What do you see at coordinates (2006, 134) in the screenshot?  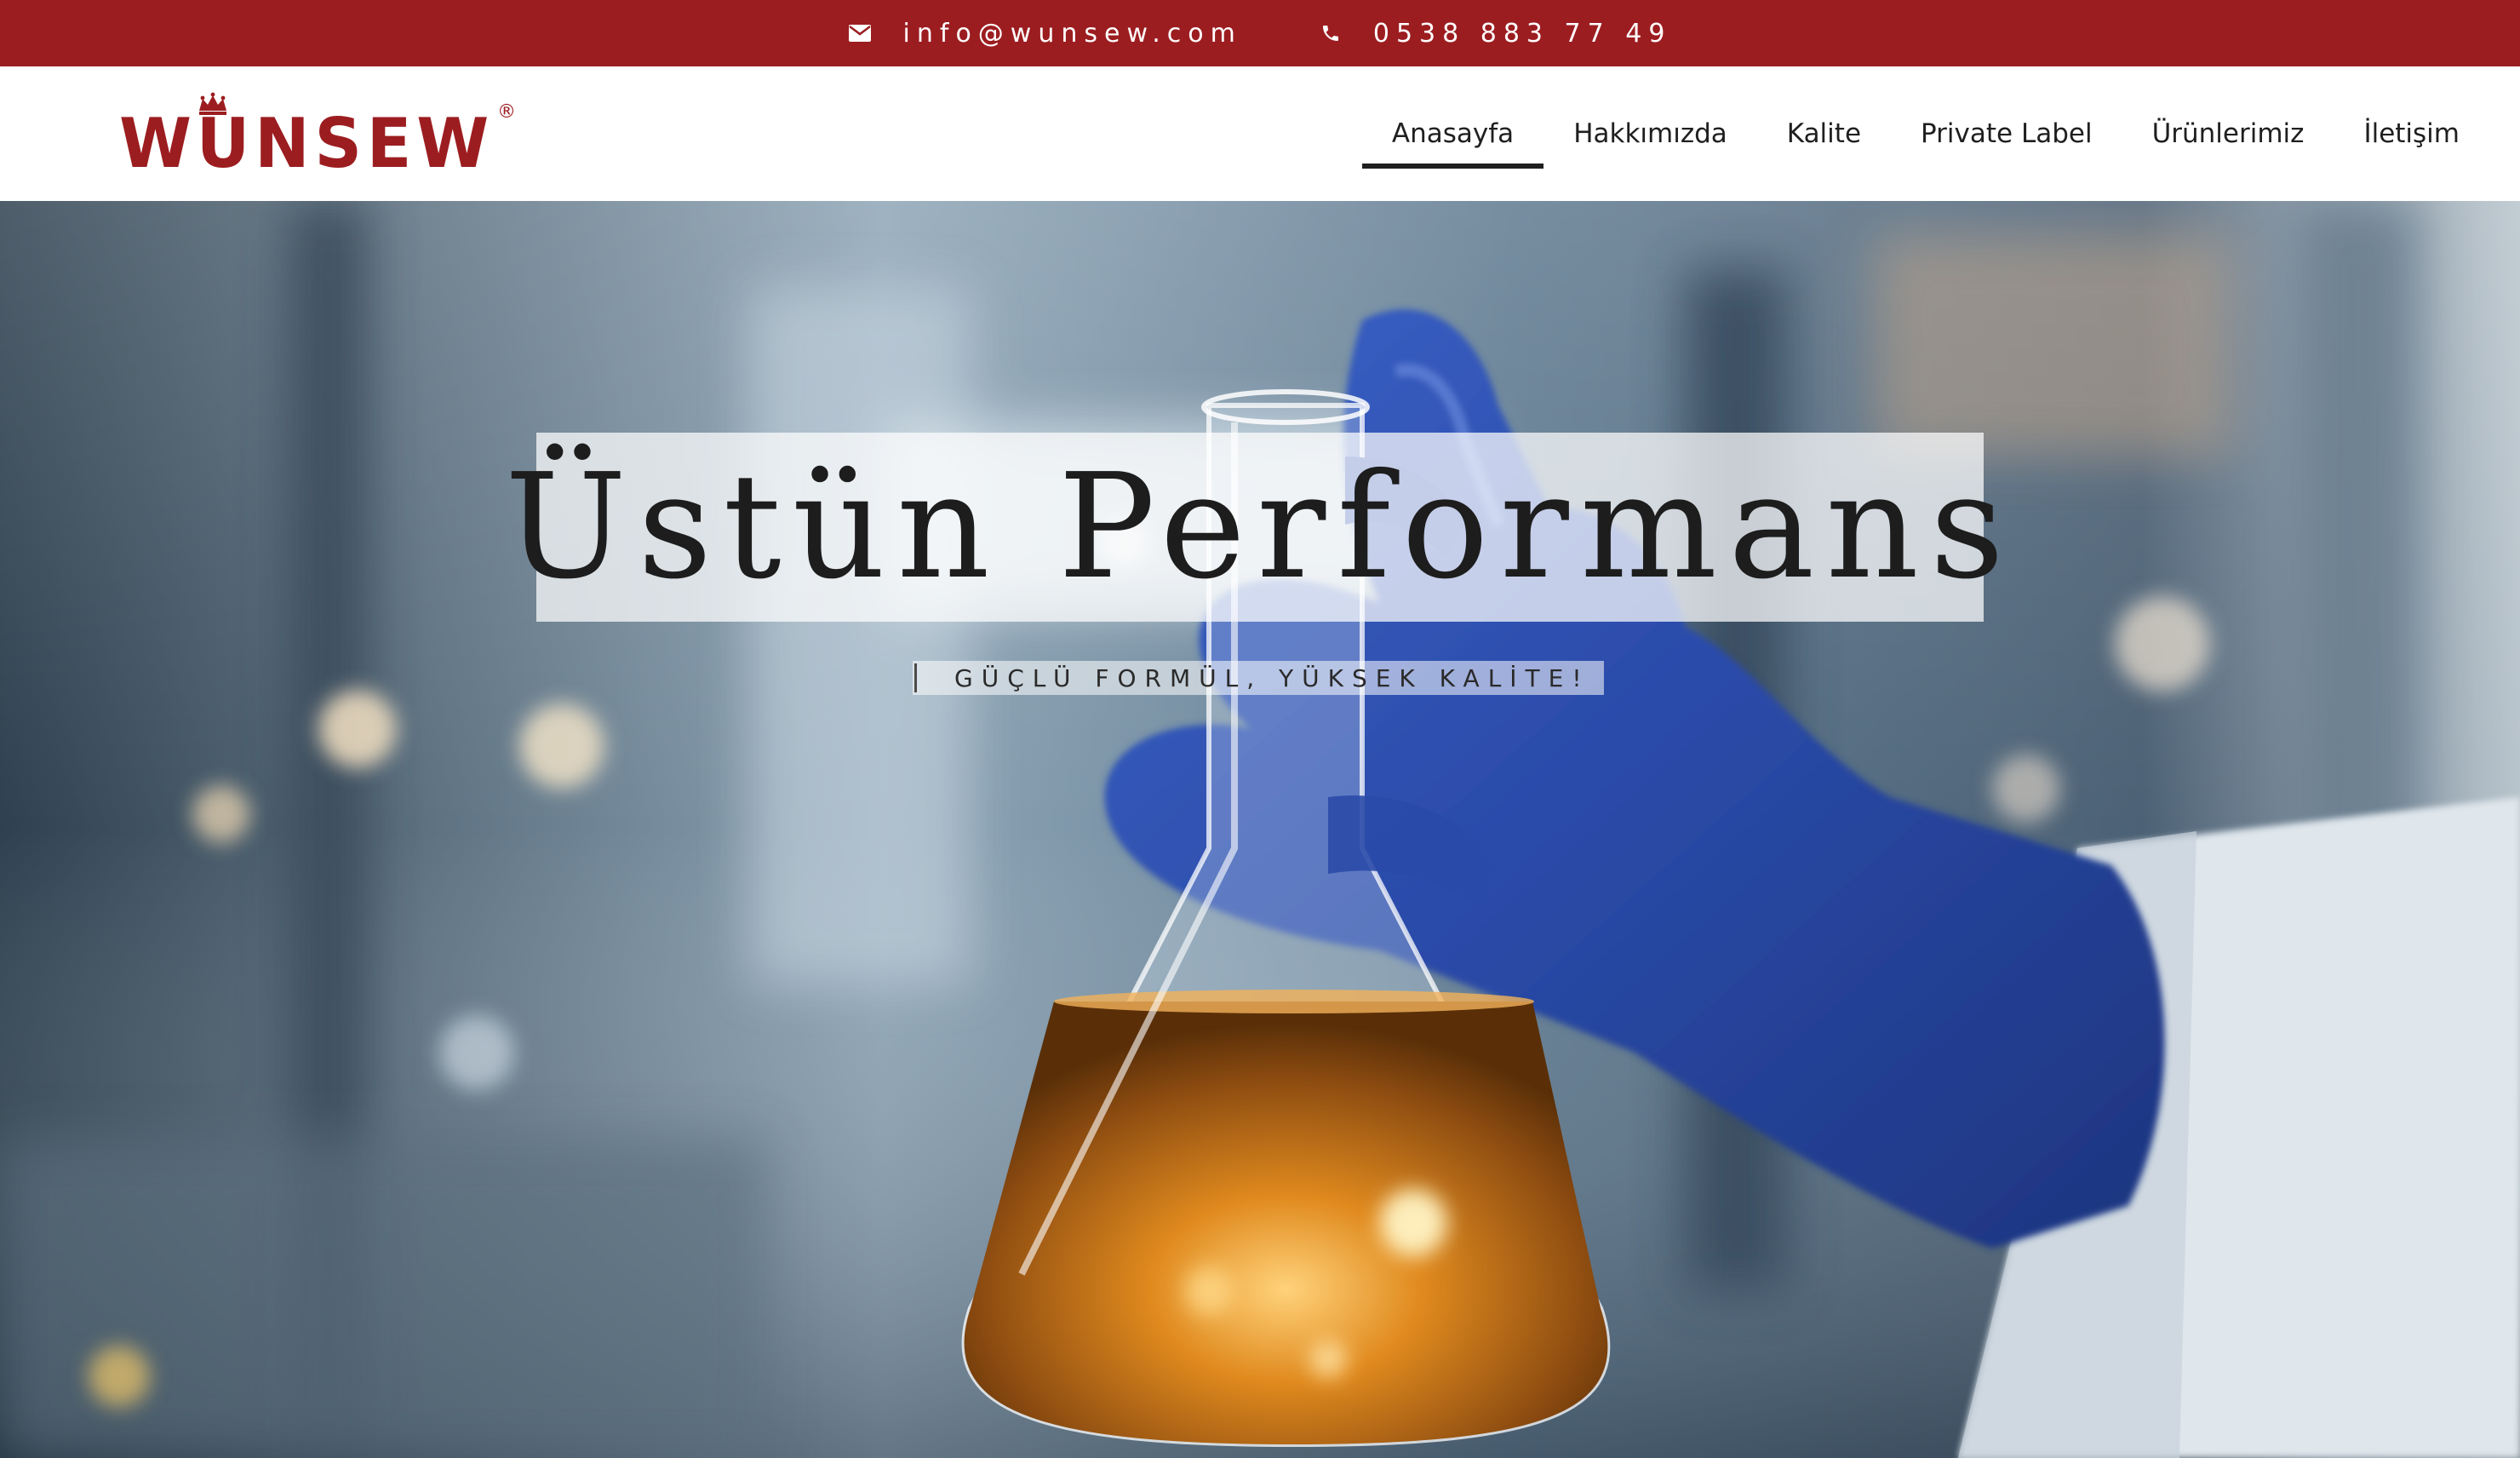 I see `nav-item-private-label: Private Label` at bounding box center [2006, 134].